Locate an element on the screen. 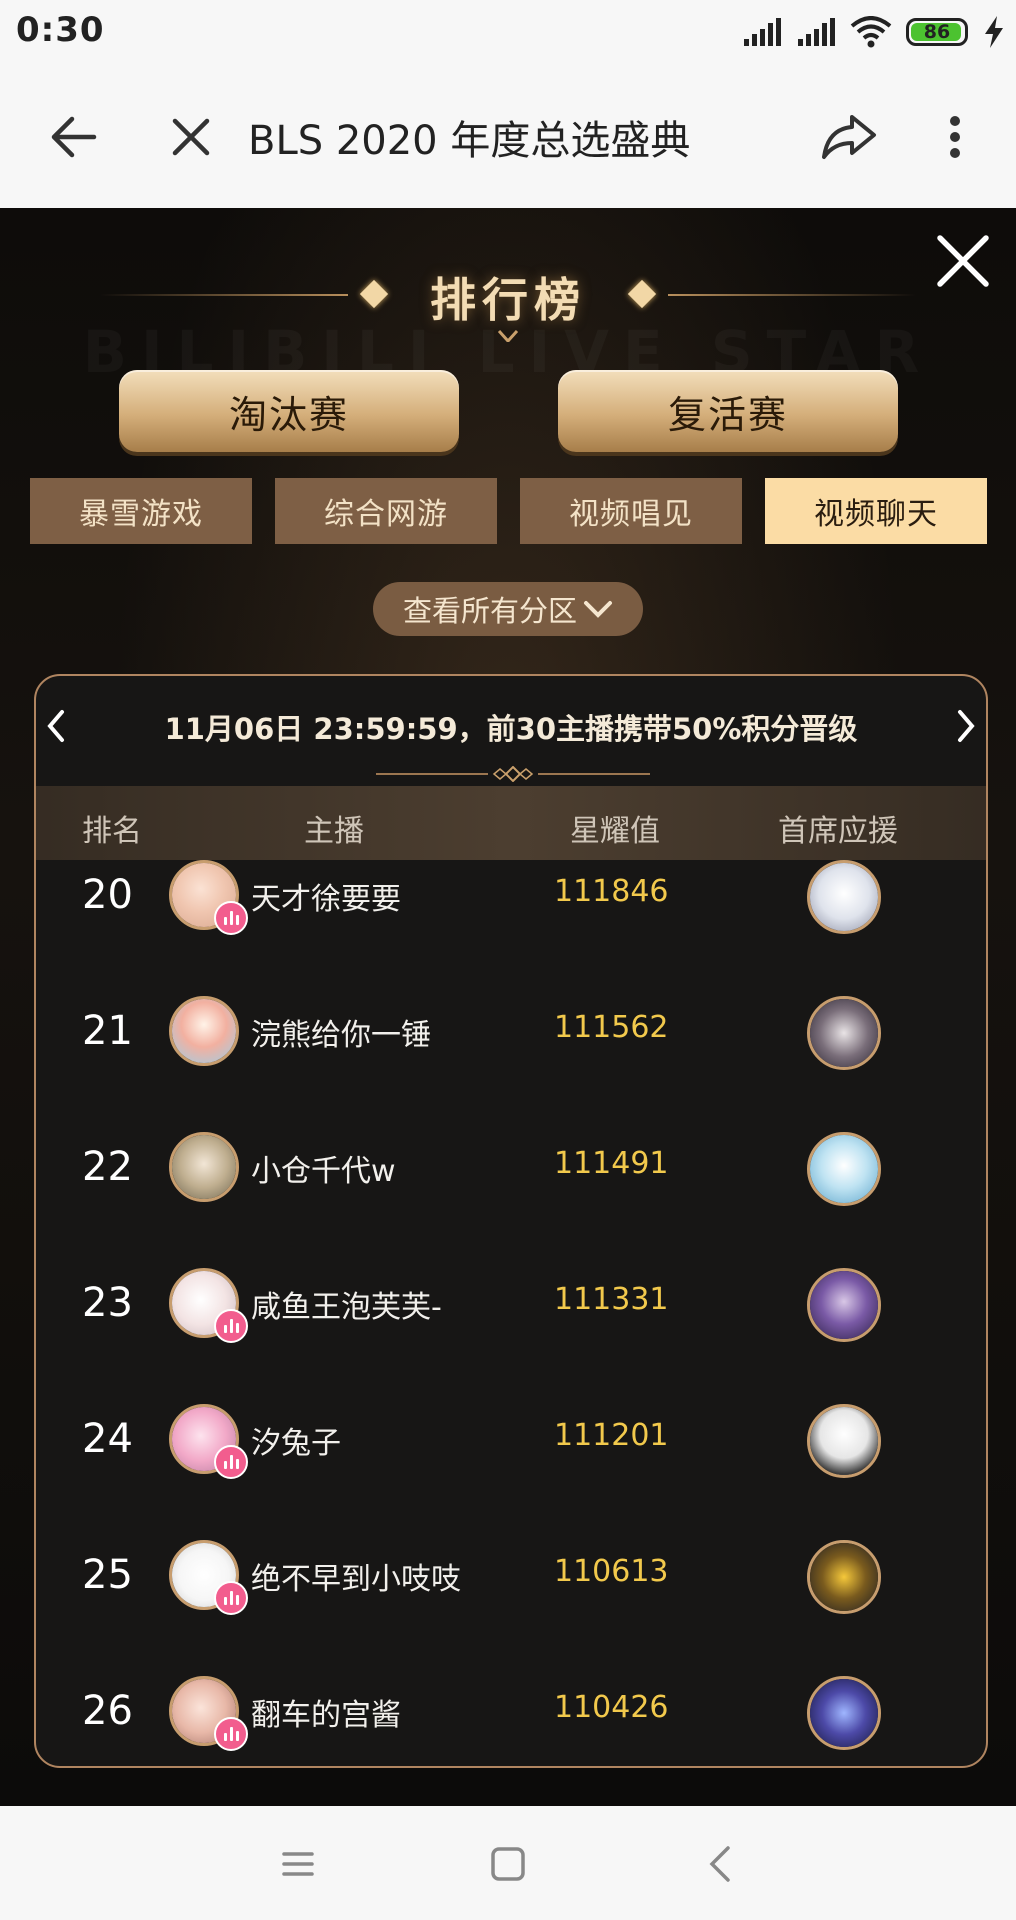  rank-number: 22 is located at coordinates (107, 1167).